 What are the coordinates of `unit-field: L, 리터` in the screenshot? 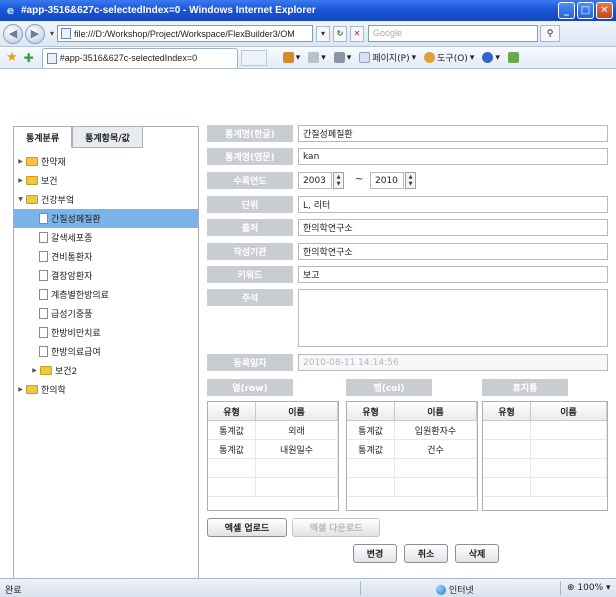 It's located at (453, 204).